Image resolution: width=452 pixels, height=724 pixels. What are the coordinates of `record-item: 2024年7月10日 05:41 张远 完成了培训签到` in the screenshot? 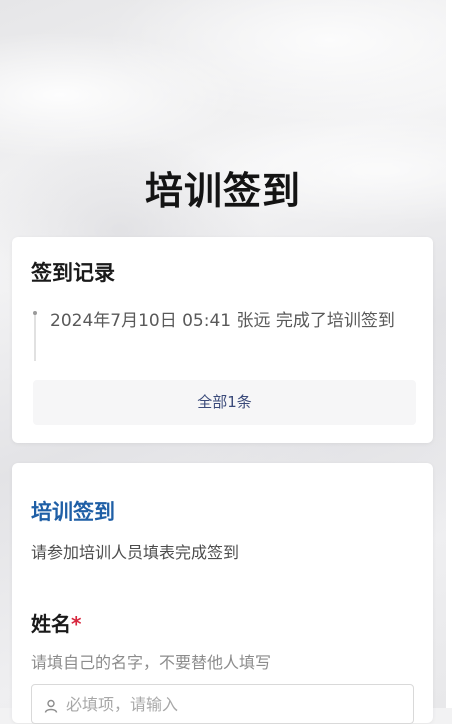 It's located at (222, 321).